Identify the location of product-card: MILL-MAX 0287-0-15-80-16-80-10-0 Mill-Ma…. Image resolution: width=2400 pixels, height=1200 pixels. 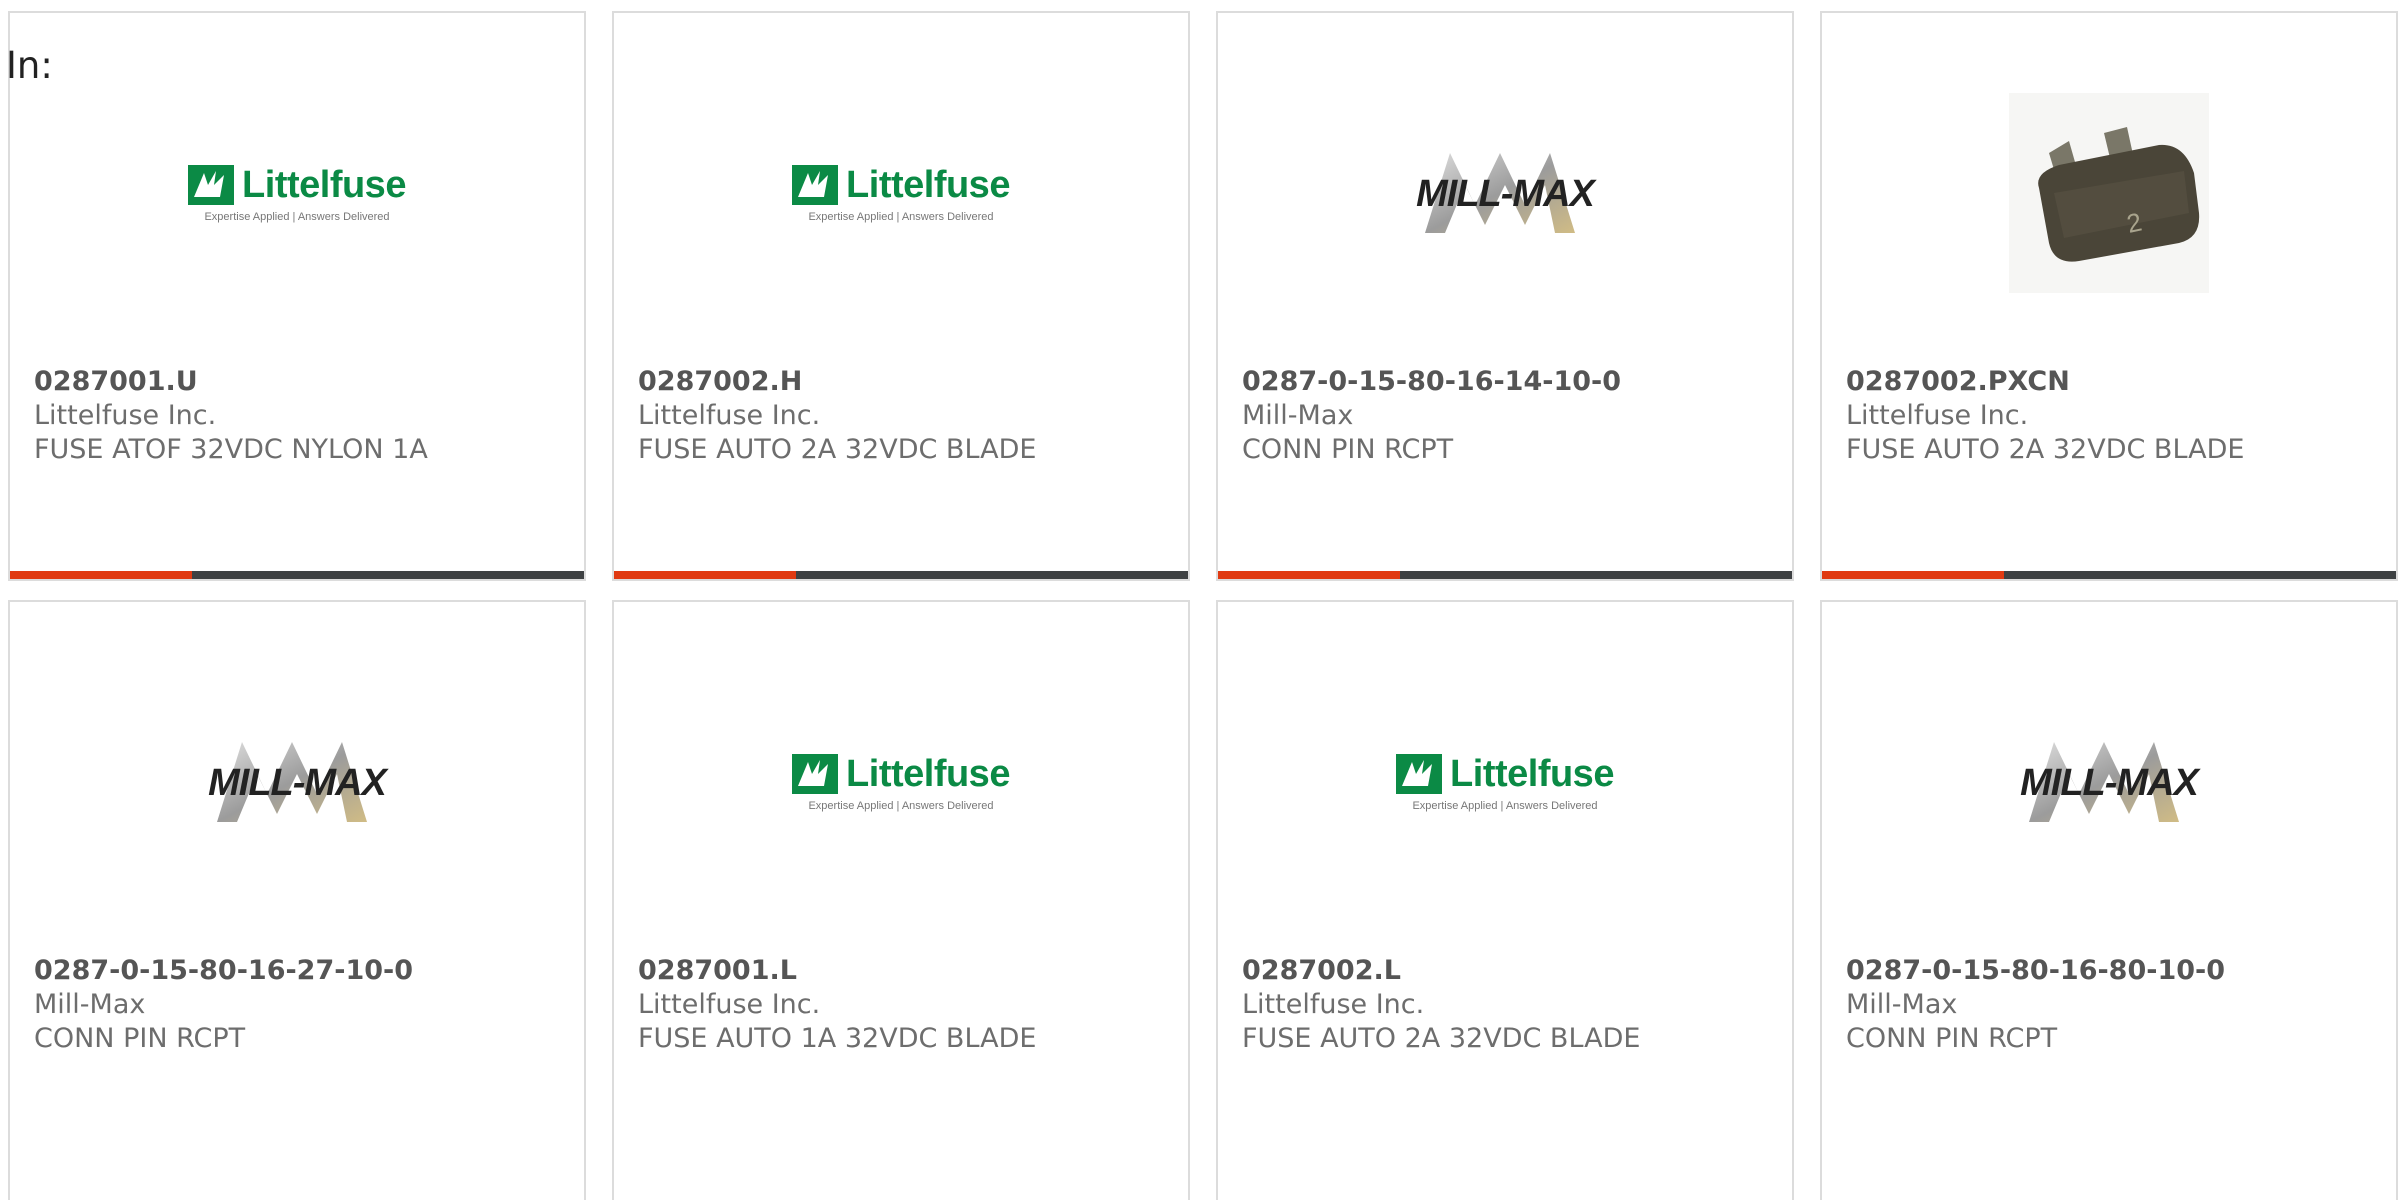
(2109, 900).